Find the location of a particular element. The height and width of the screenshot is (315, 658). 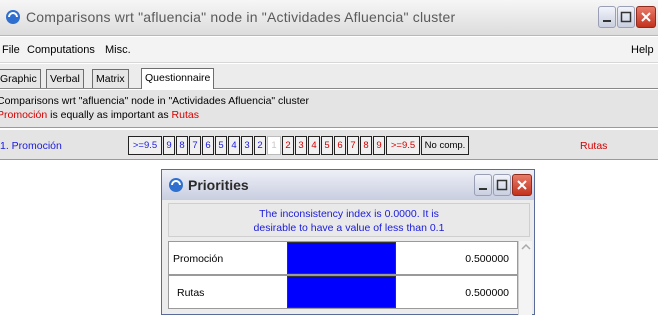

maximize-button is located at coordinates (626, 17).